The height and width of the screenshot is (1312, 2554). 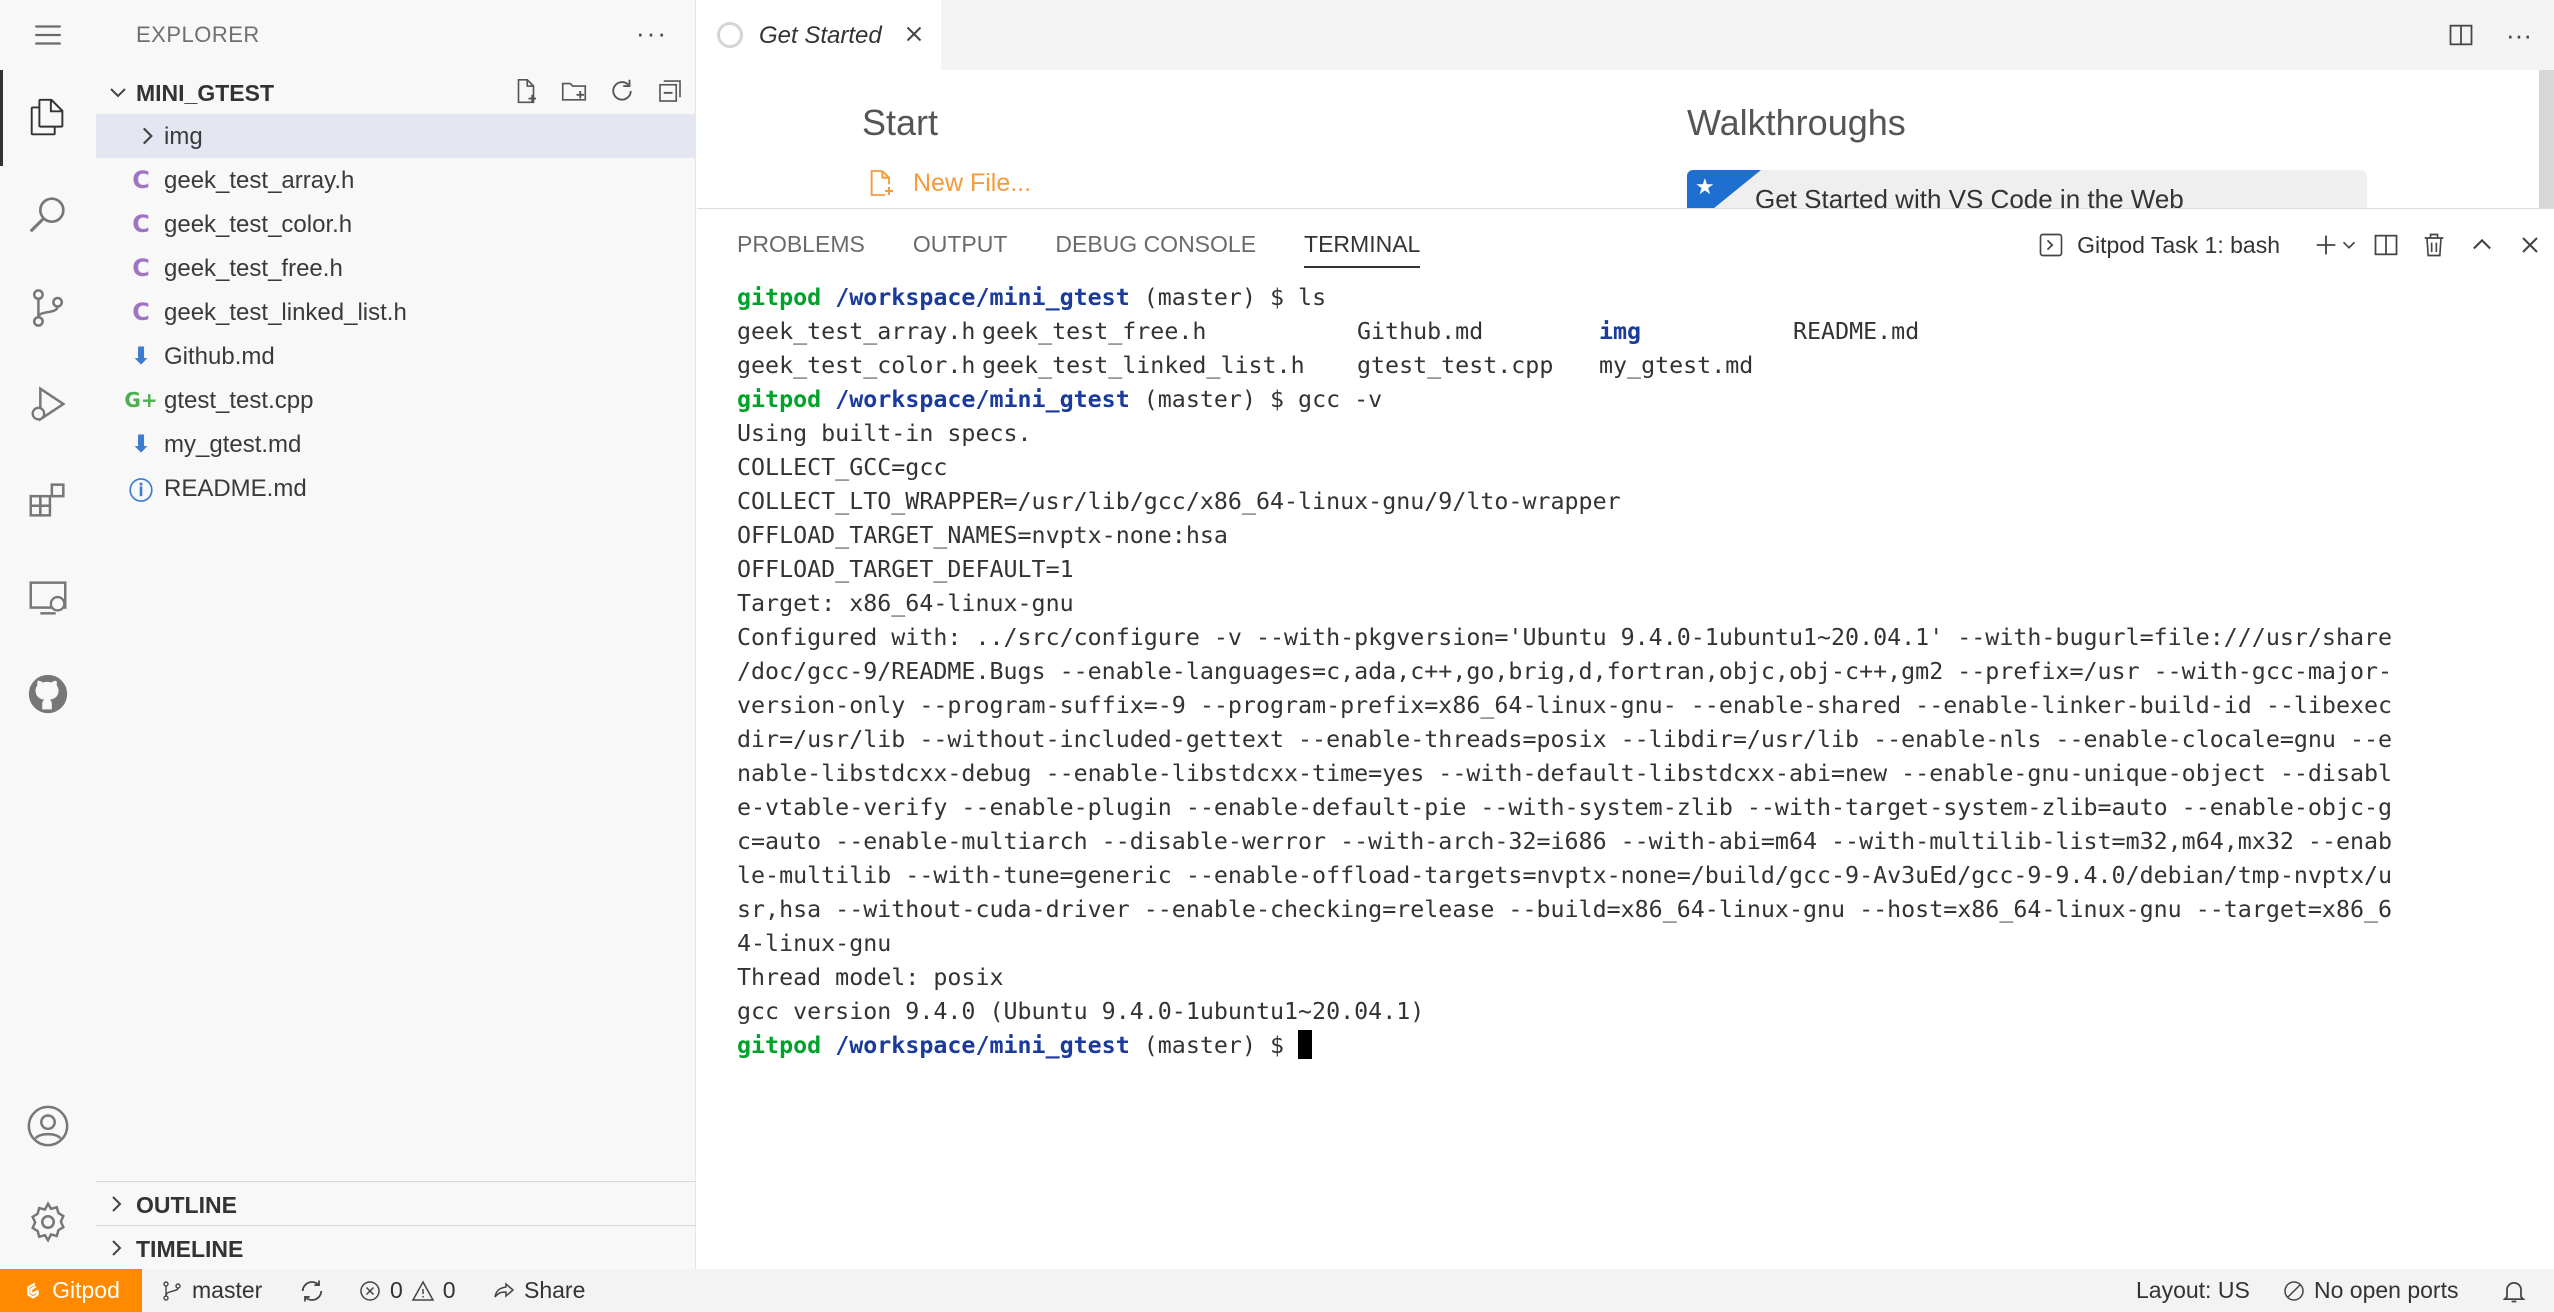 What do you see at coordinates (914, 34) in the screenshot?
I see `close-icon` at bounding box center [914, 34].